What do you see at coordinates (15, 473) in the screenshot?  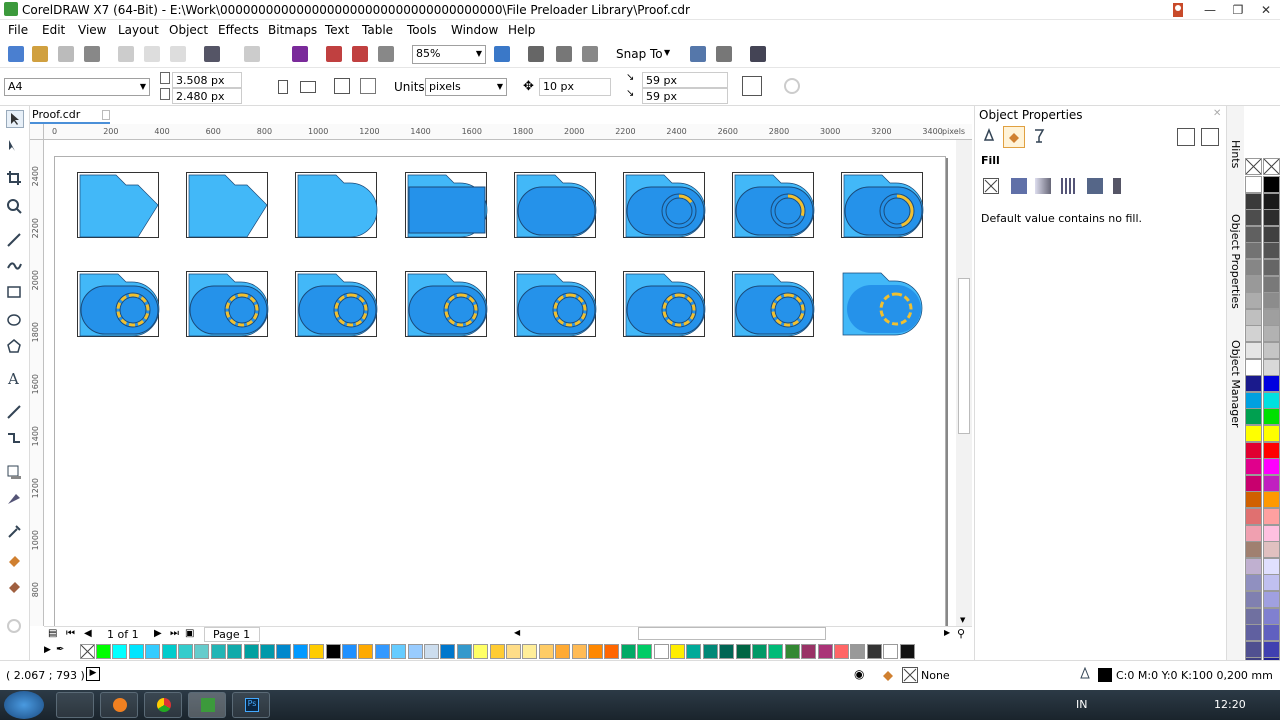 I see `drop-shadow-icon` at bounding box center [15, 473].